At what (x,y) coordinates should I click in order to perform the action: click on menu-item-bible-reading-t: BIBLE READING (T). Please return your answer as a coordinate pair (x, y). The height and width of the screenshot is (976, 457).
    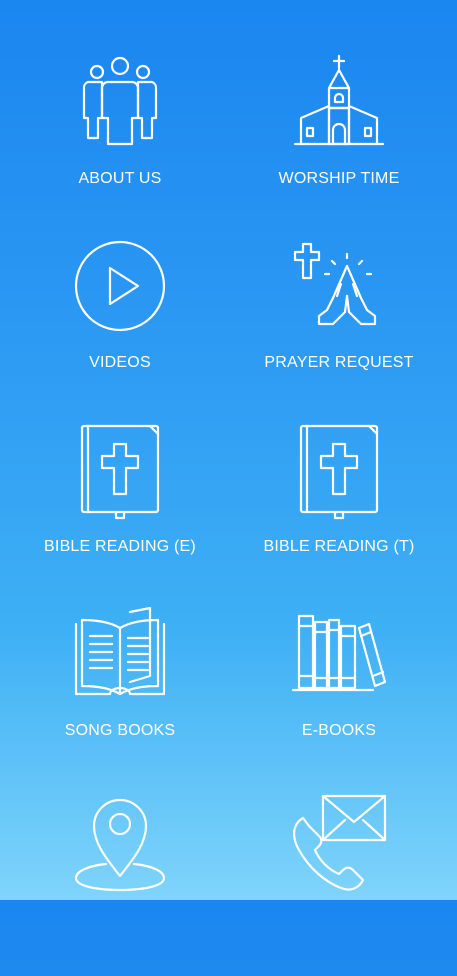
    Looking at the image, I should click on (339, 514).